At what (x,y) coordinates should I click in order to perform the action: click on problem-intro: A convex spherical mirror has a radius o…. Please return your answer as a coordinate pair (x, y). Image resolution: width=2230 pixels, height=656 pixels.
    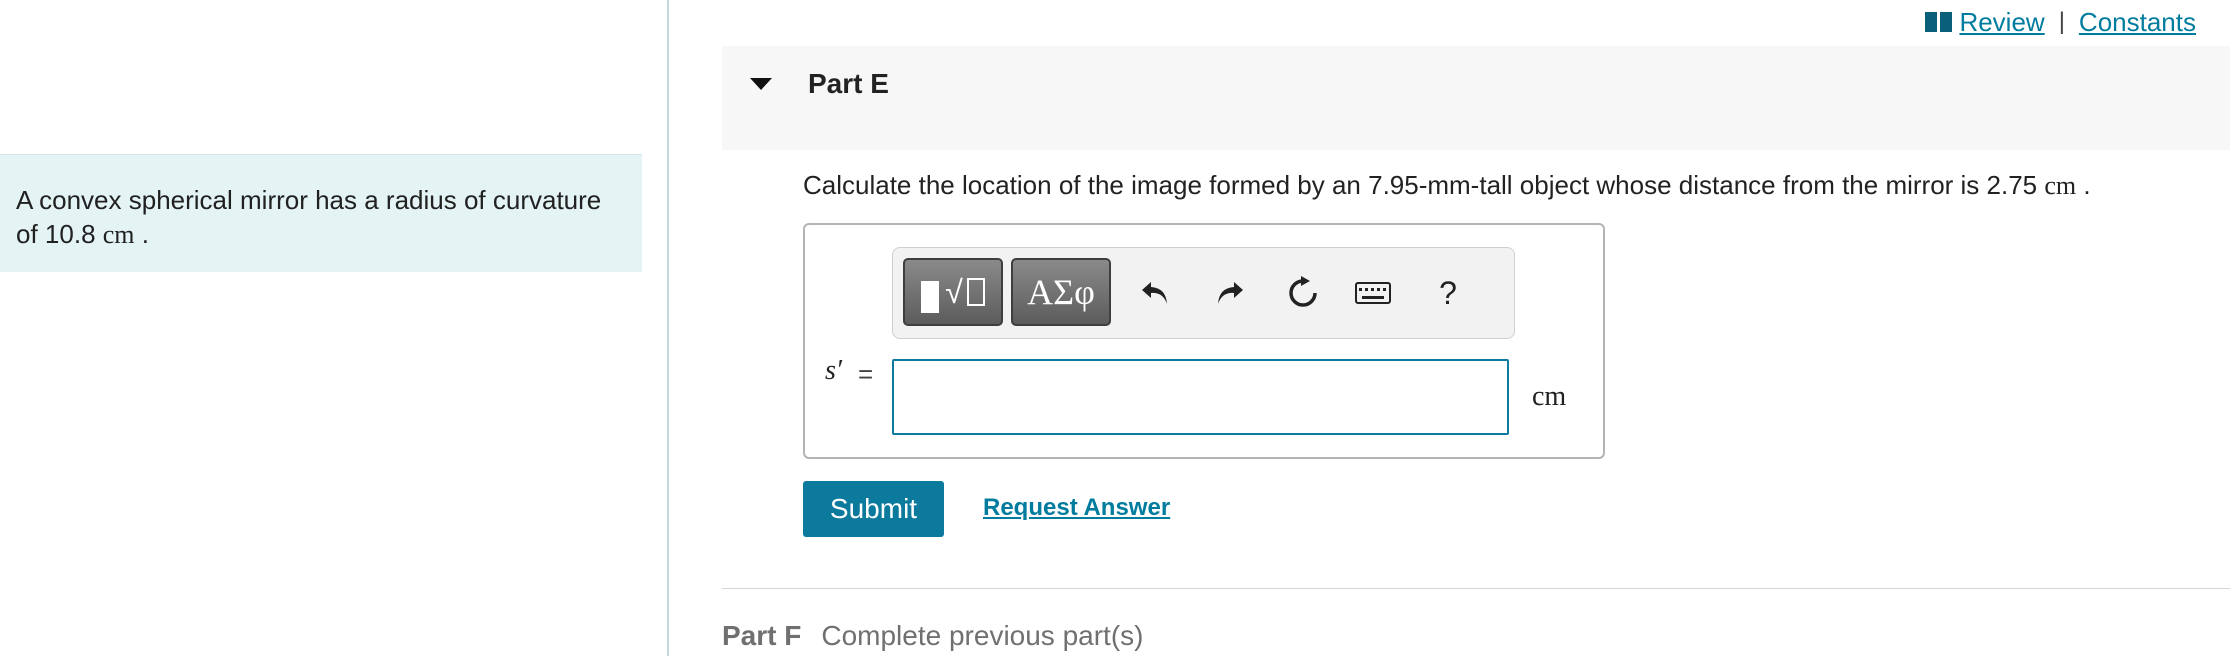
    Looking at the image, I should click on (321, 213).